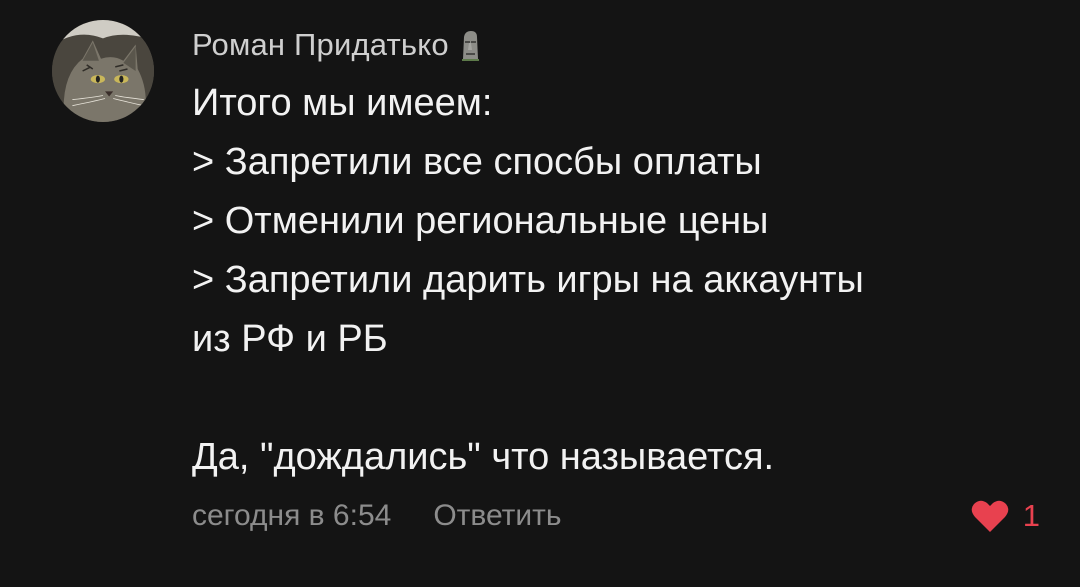  I want to click on comment-line: > Отменили региональные цены, so click(480, 221).